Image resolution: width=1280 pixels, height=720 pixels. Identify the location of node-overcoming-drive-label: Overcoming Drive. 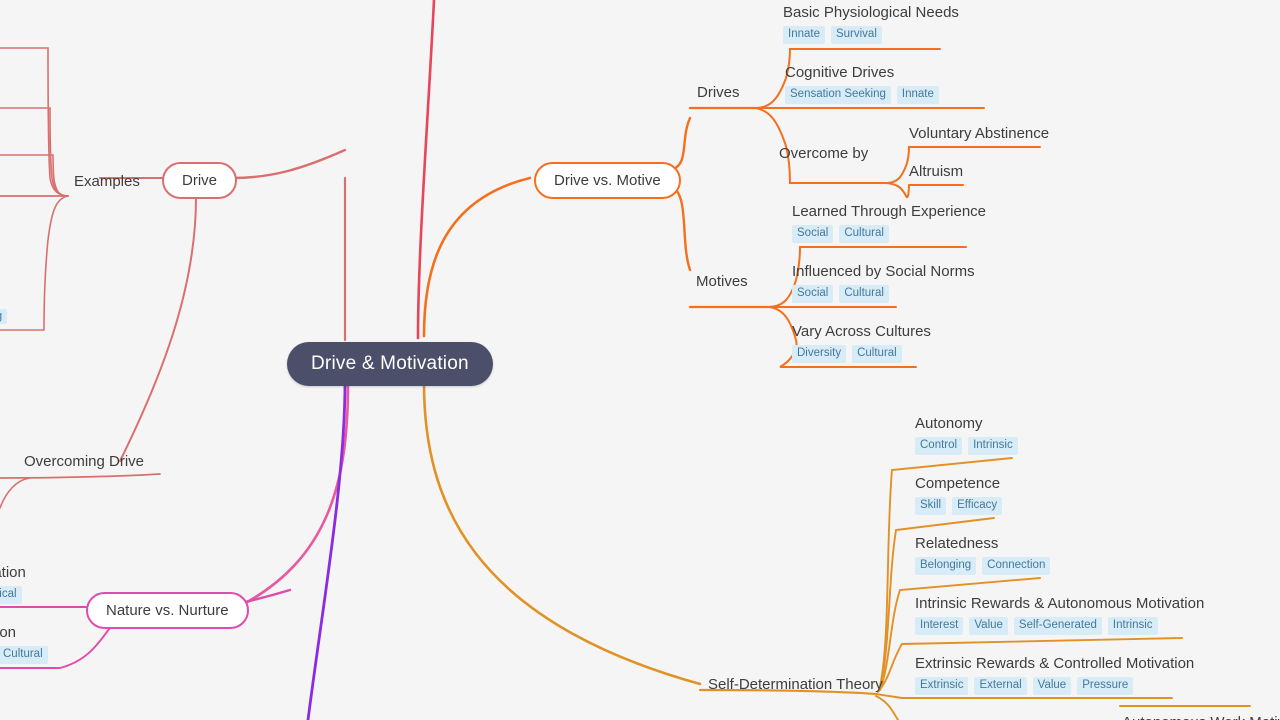
(84, 461).